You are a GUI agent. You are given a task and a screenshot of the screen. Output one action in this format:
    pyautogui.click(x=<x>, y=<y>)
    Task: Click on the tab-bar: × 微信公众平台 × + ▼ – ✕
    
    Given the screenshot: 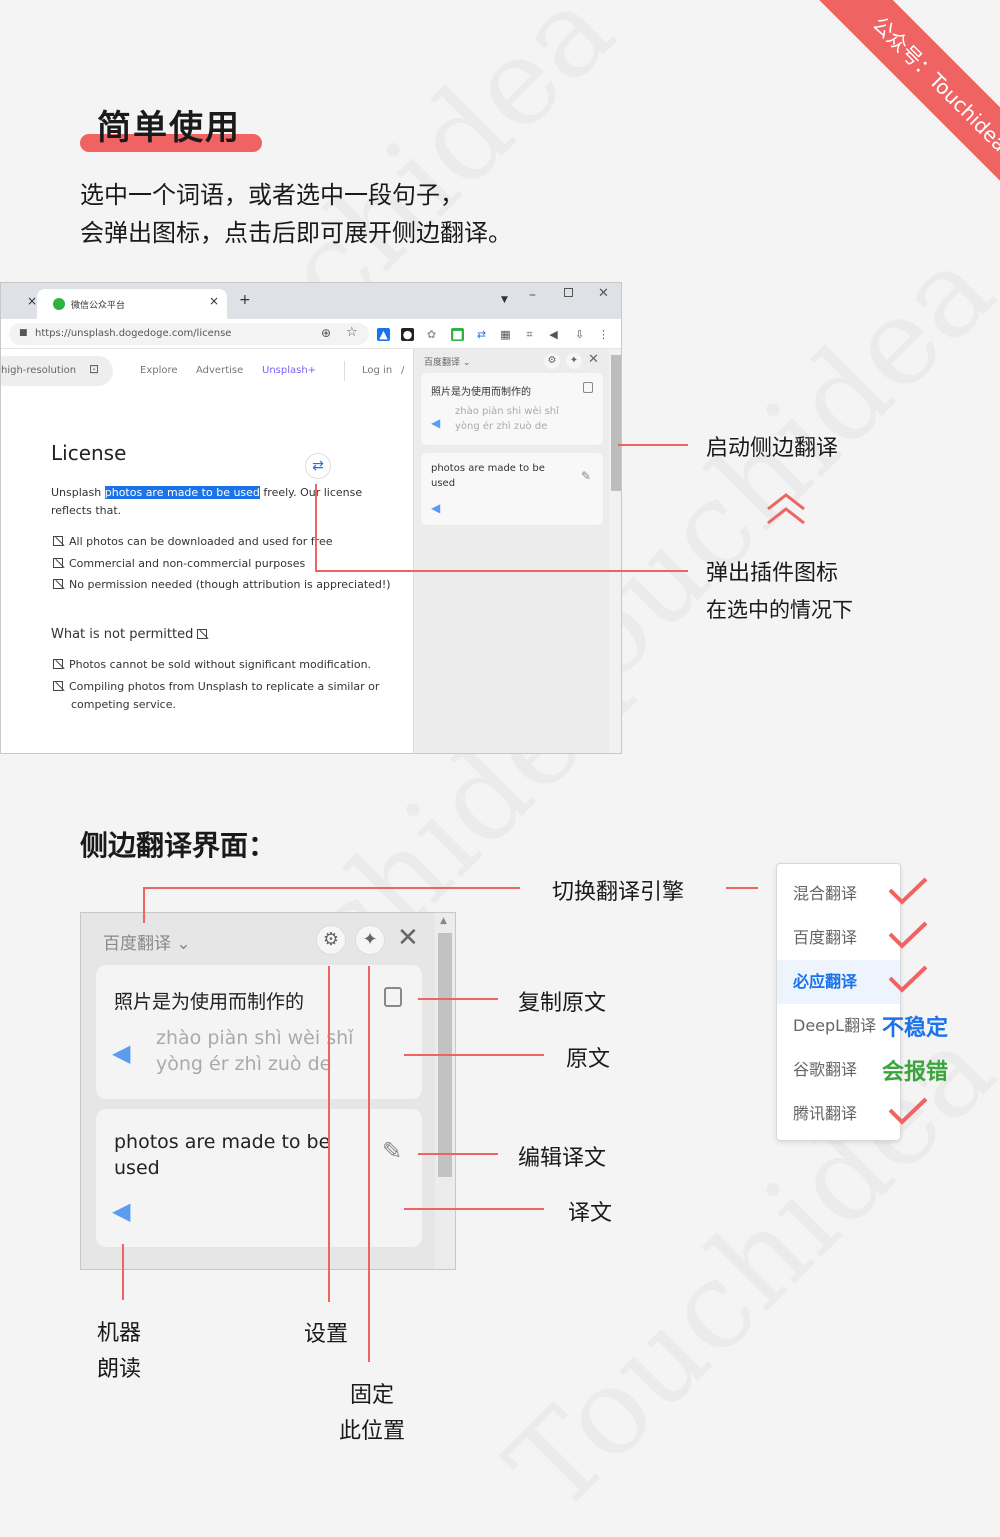 What is the action you would take?
    pyautogui.click(x=311, y=301)
    